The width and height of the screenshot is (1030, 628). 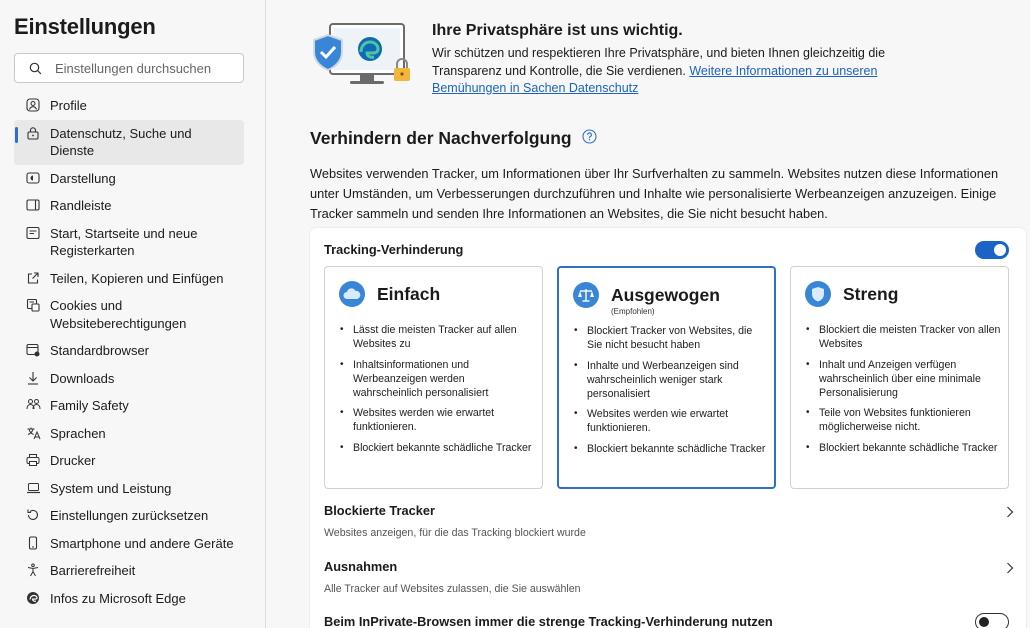 What do you see at coordinates (68, 105) in the screenshot?
I see `sidebar-item-label: Profile` at bounding box center [68, 105].